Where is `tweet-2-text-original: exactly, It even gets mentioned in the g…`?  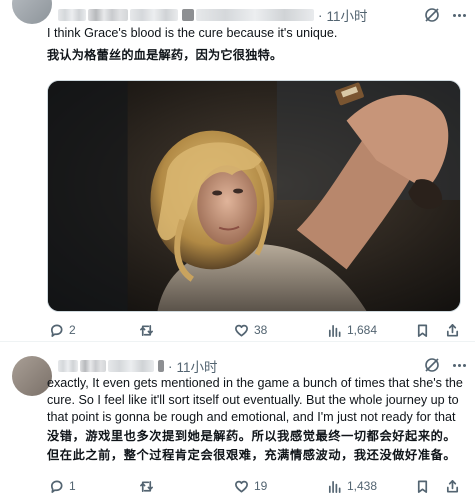 tweet-2-text-original: exactly, It even gets mentioned in the g… is located at coordinates (255, 400).